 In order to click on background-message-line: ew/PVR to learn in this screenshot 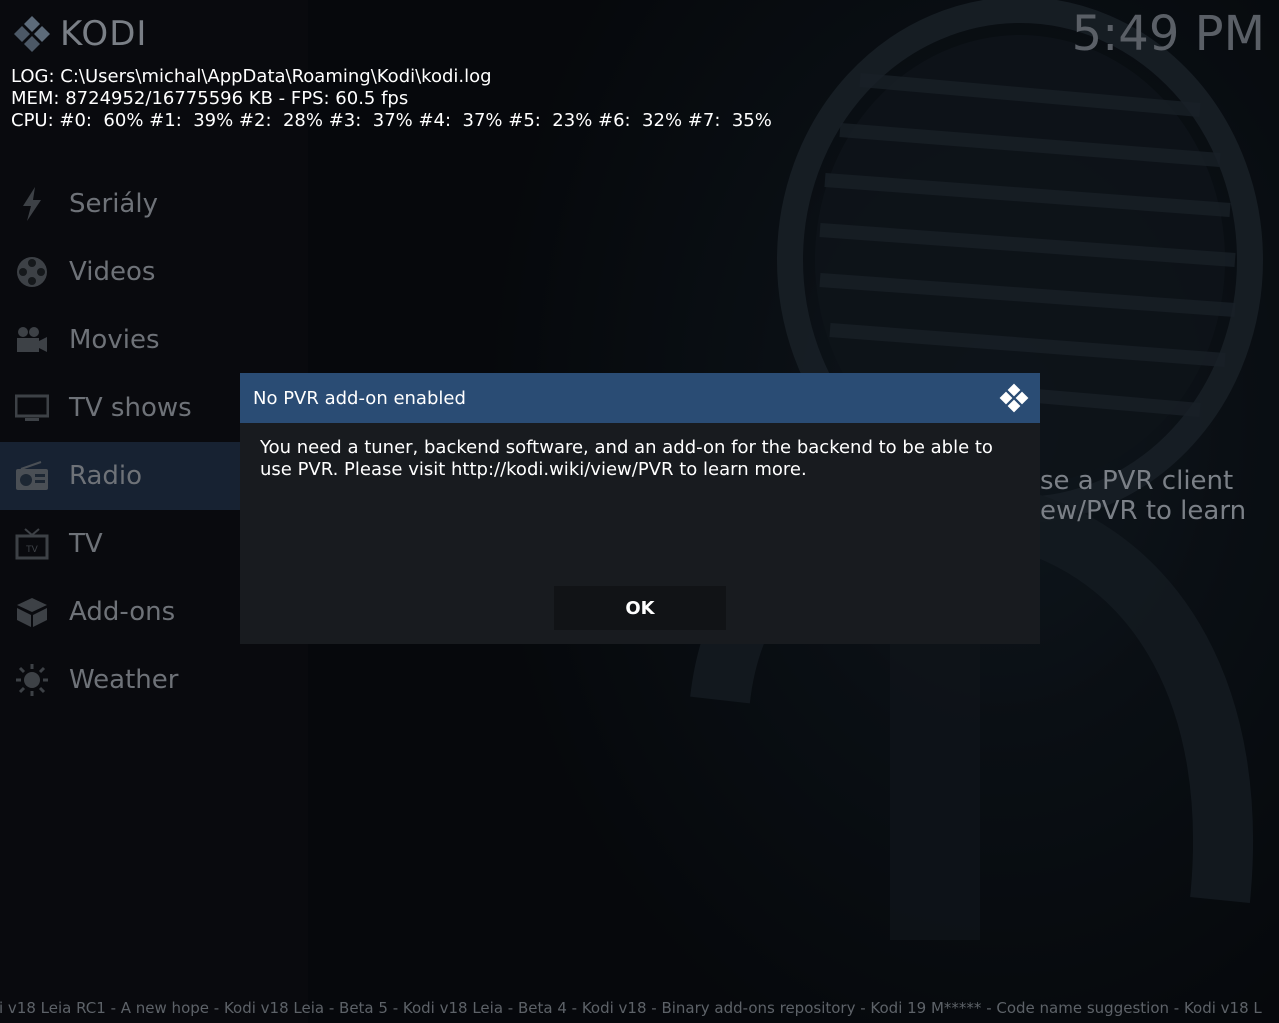, I will do `click(1143, 511)`.